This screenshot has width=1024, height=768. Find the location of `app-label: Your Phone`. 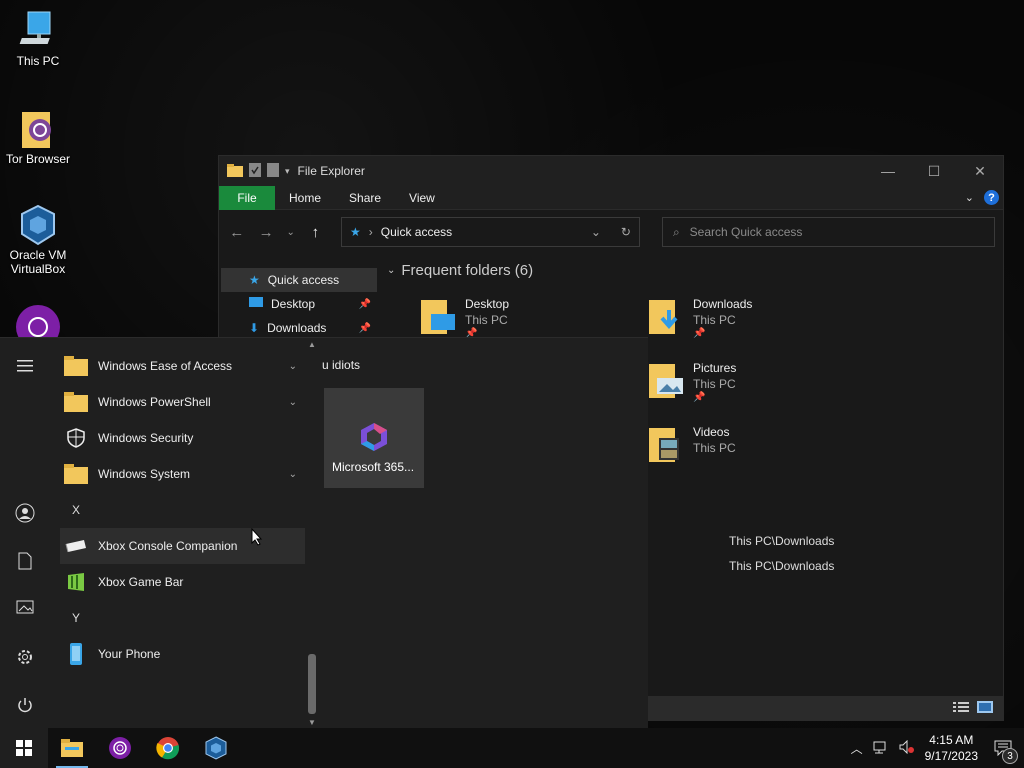

app-label: Your Phone is located at coordinates (129, 654).